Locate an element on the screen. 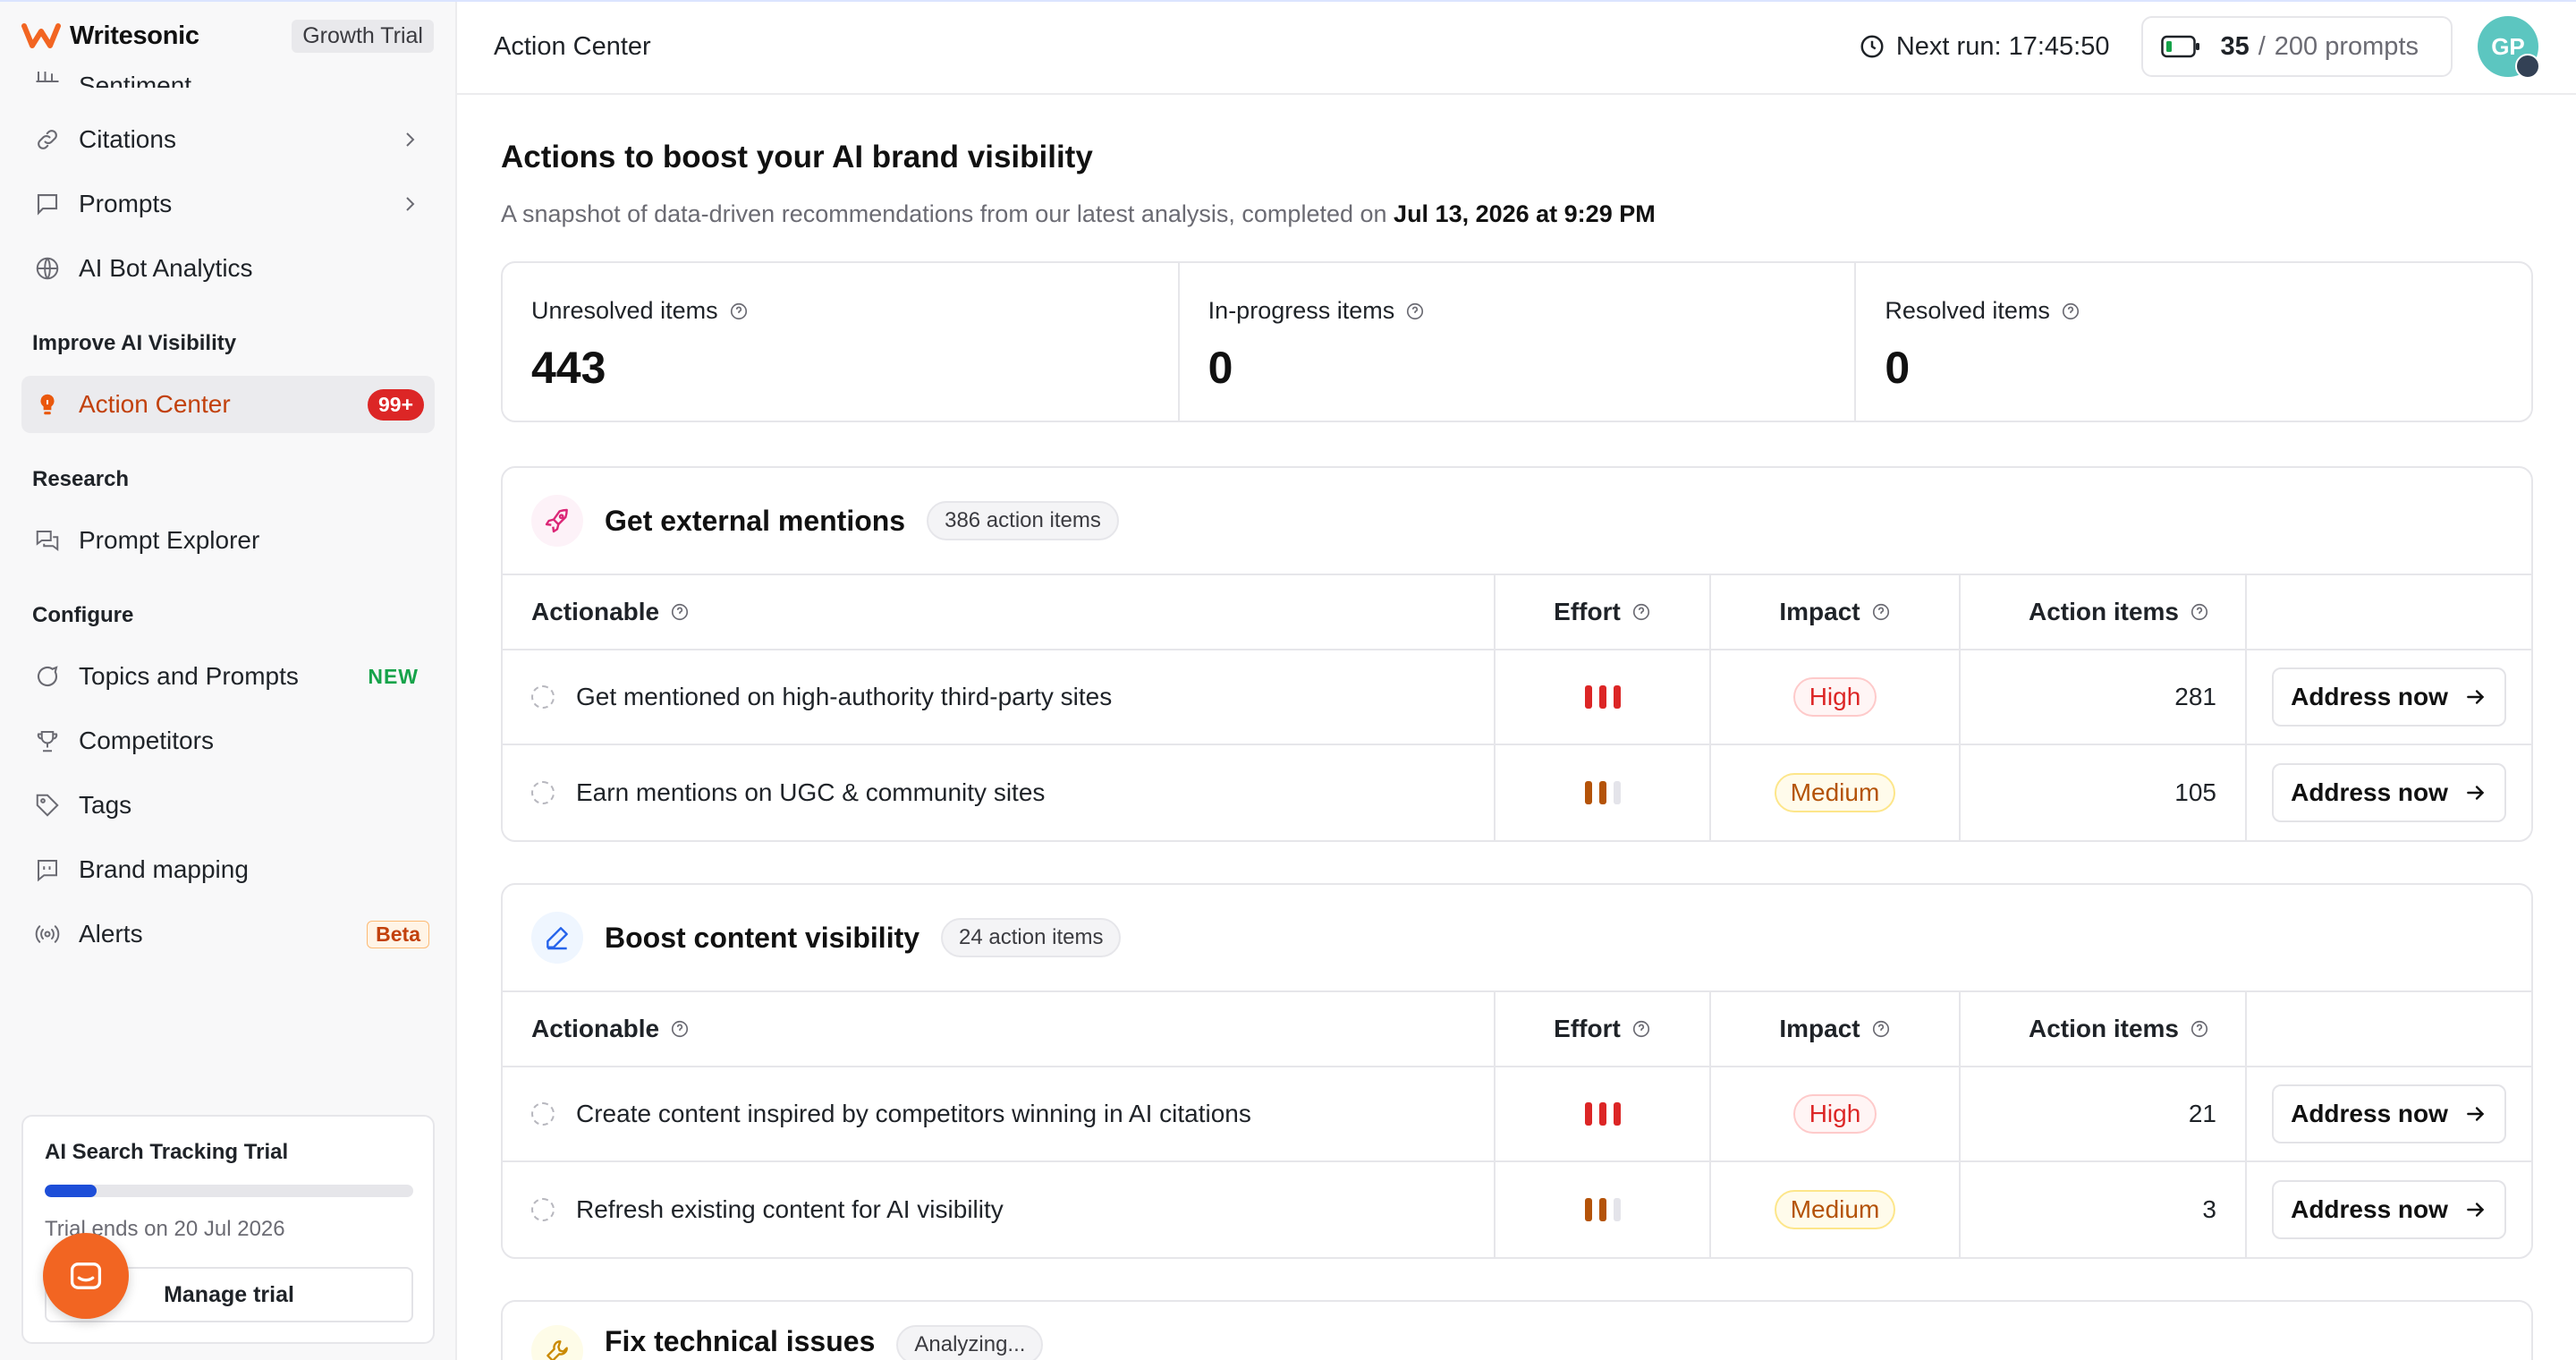 The image size is (2576, 1360). actionable-text: Earn mentions on UGC & community sites is located at coordinates (811, 792).